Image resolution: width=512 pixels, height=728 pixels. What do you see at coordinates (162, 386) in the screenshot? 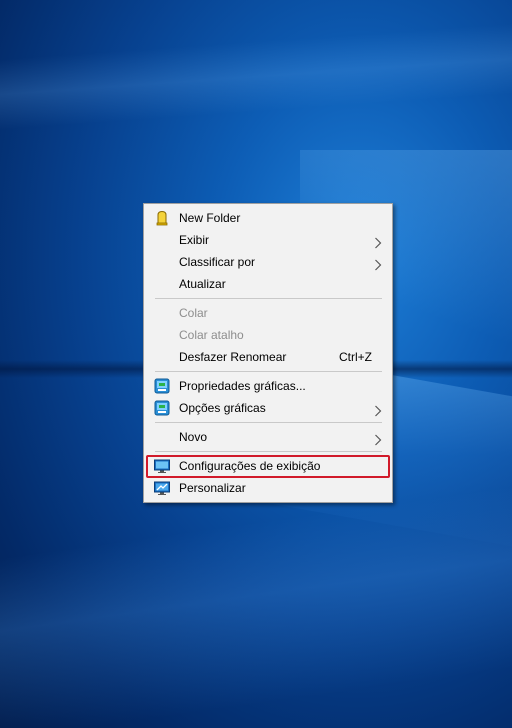
I see `graphics-properties-icon` at bounding box center [162, 386].